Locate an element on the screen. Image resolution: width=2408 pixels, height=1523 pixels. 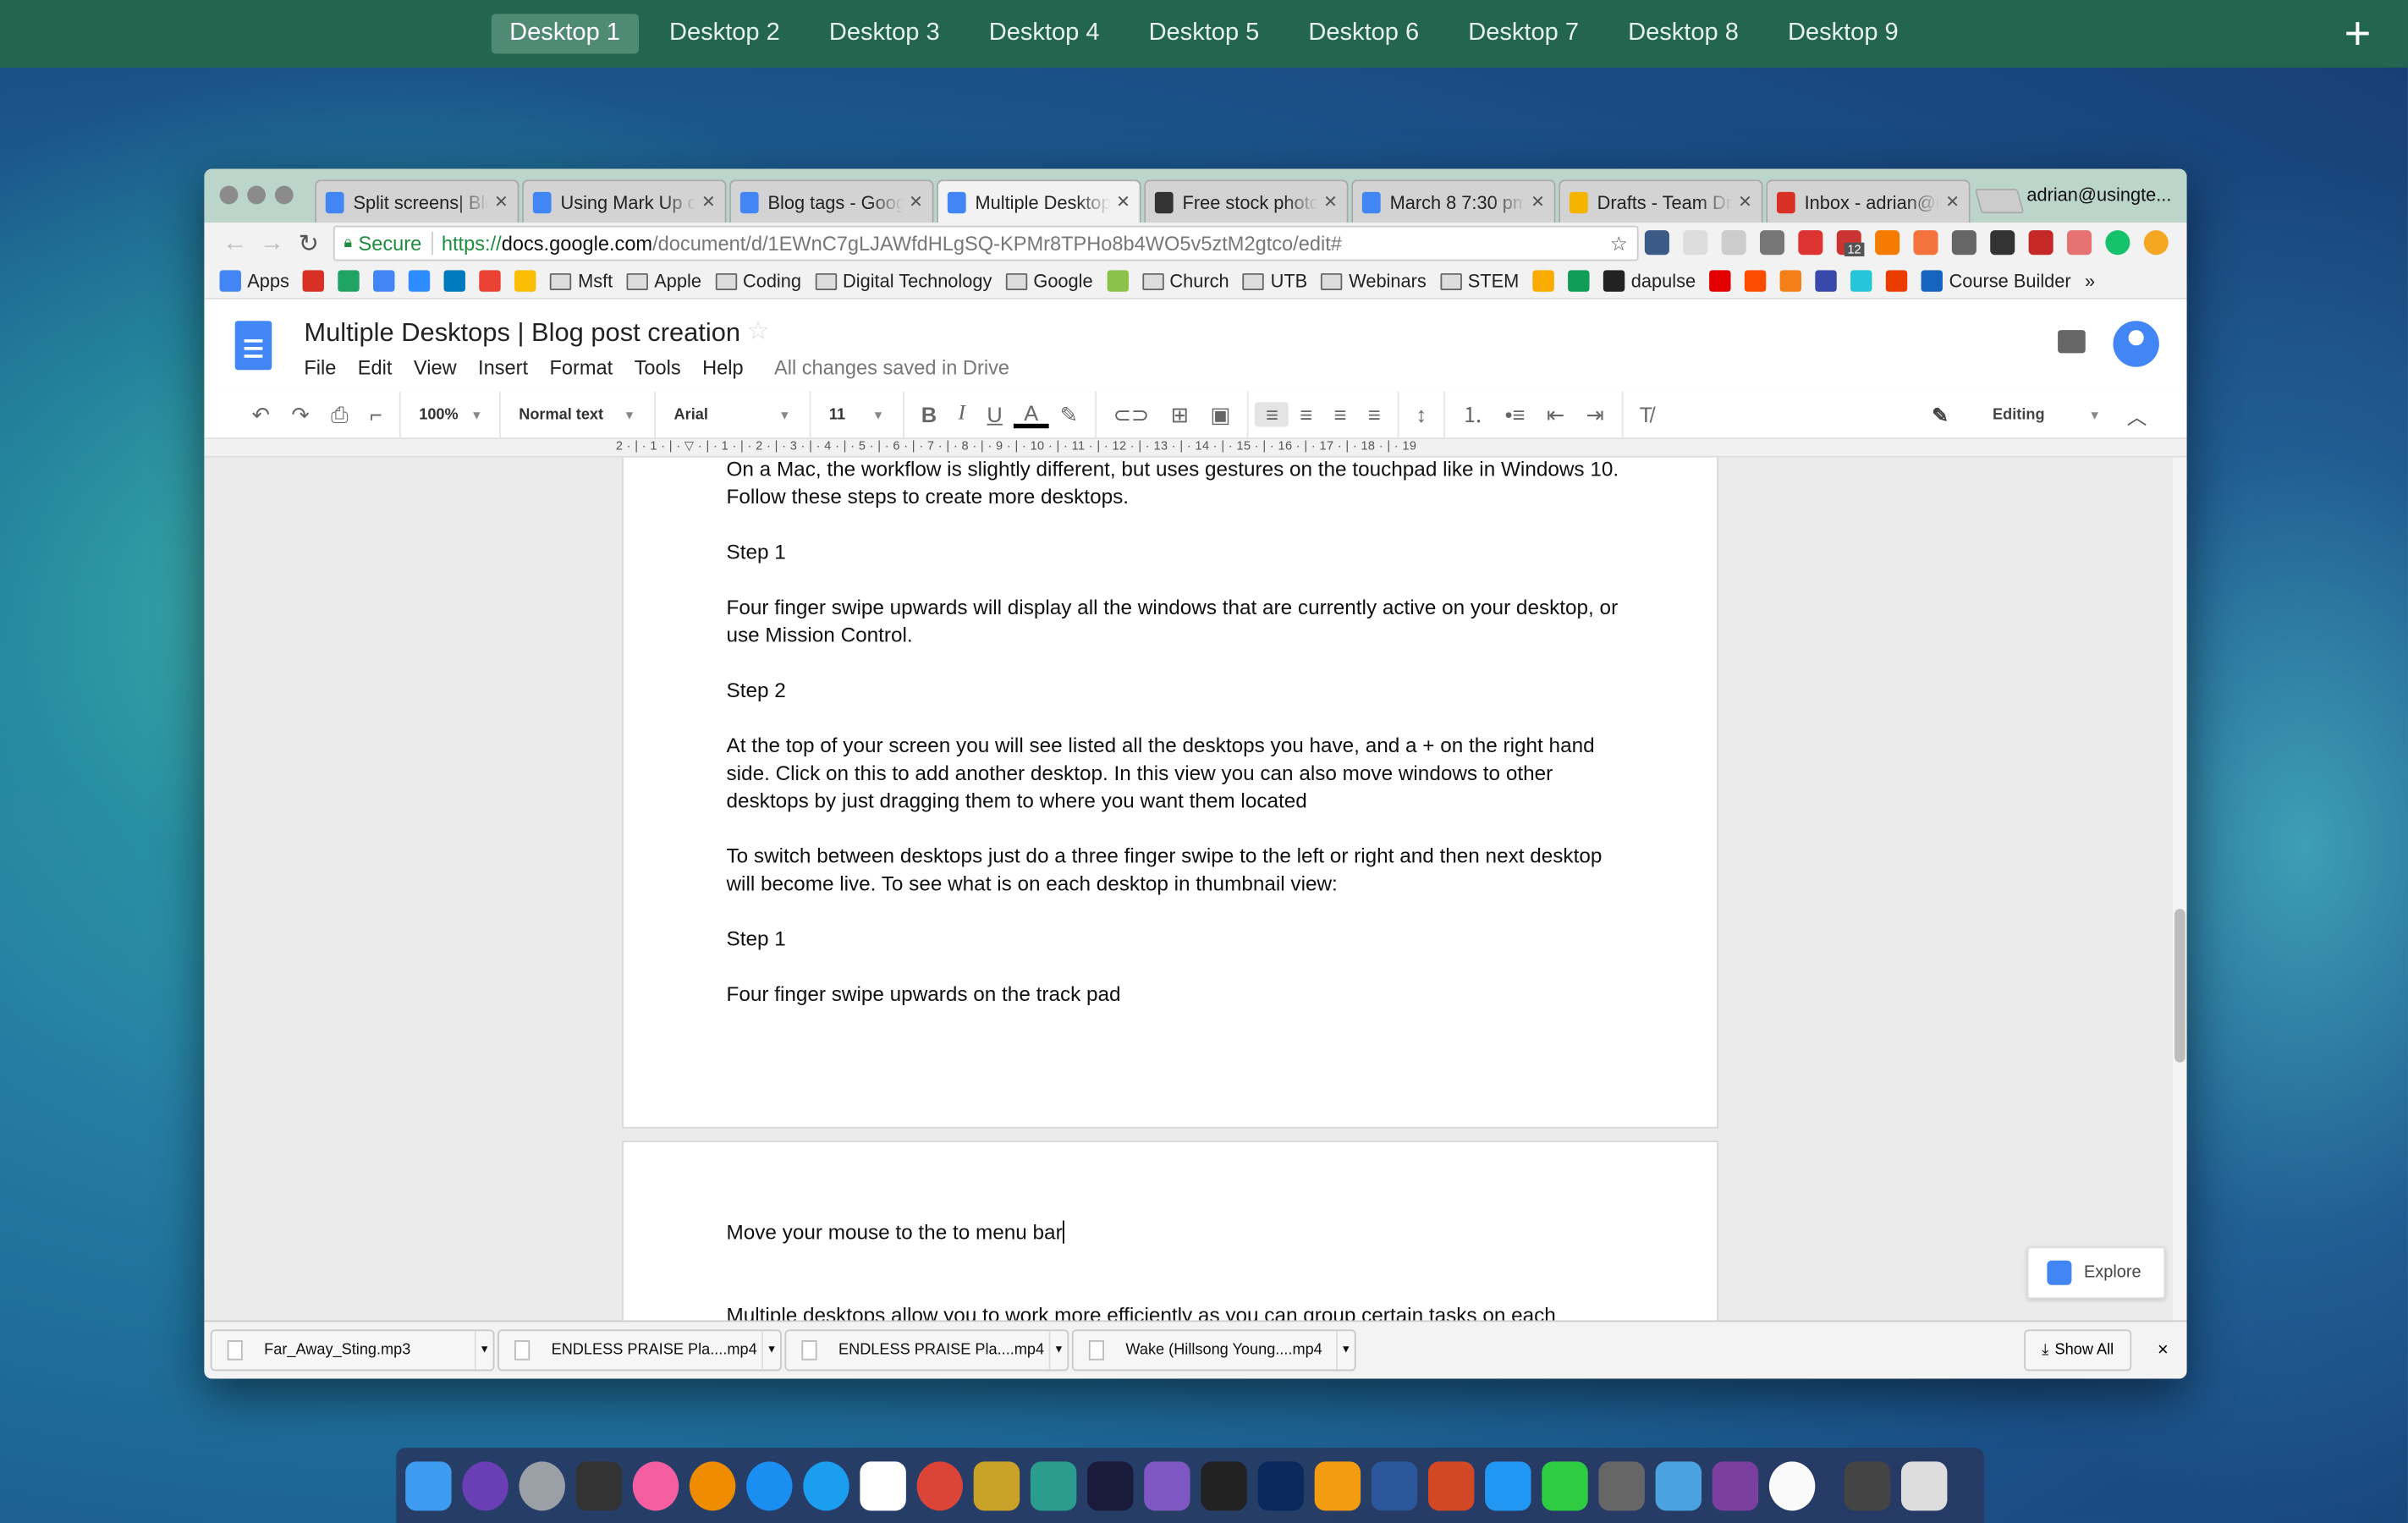
dock-app-keynote is located at coordinates (1678, 1485).